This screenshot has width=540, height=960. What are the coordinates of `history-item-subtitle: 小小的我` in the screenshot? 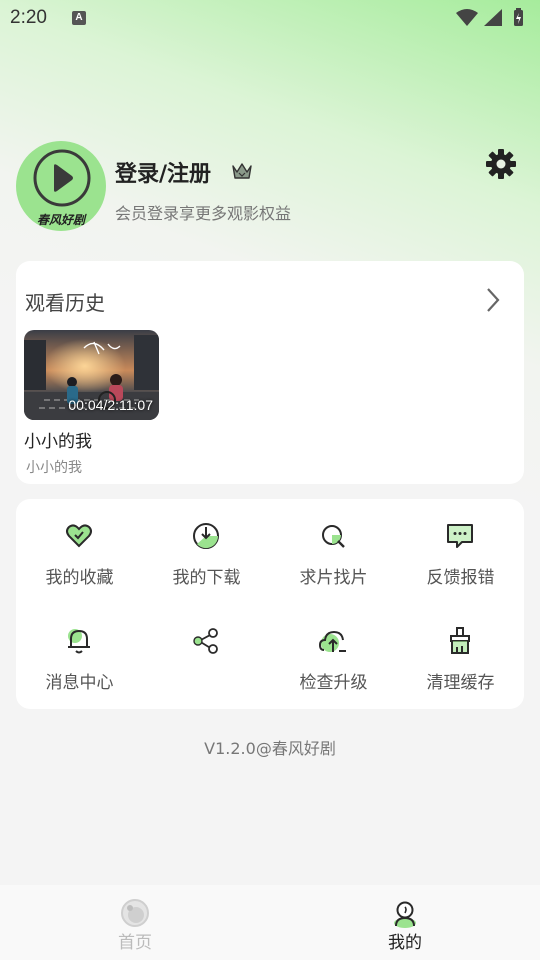 It's located at (54, 468).